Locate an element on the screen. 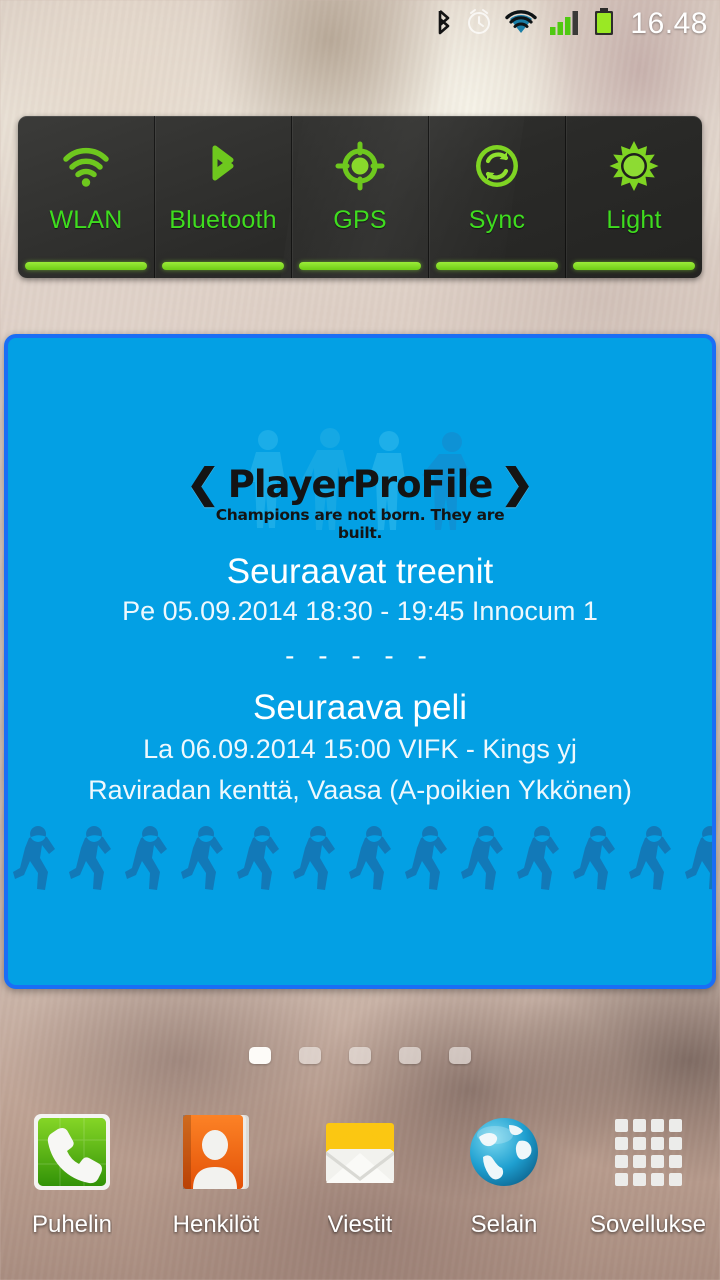  dock-label: Puhelin is located at coordinates (72, 1224).